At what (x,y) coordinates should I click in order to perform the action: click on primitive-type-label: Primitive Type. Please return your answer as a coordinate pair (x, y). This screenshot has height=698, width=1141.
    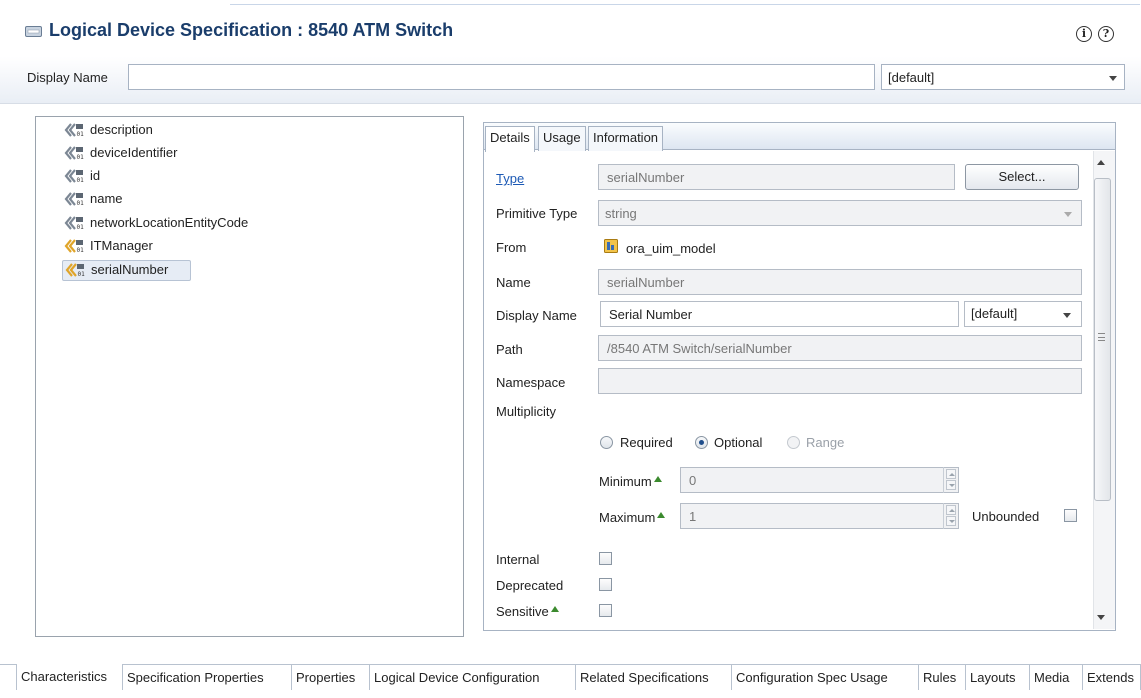
    Looking at the image, I should click on (537, 213).